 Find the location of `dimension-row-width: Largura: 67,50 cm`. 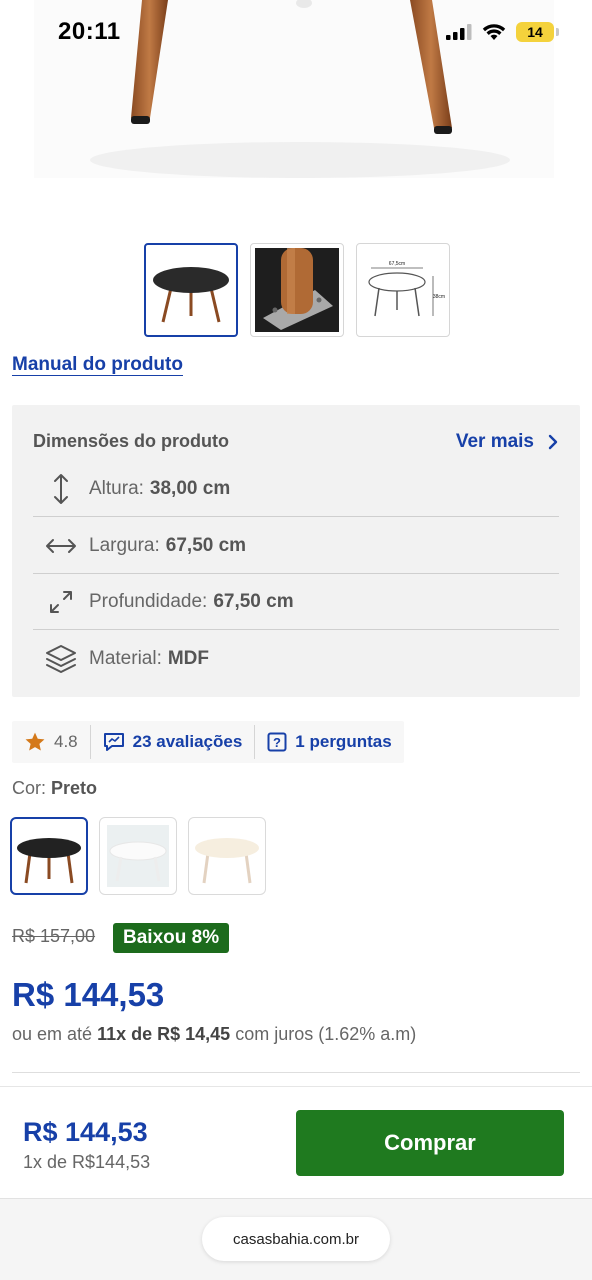

dimension-row-width: Largura: 67,50 cm is located at coordinates (296, 546).